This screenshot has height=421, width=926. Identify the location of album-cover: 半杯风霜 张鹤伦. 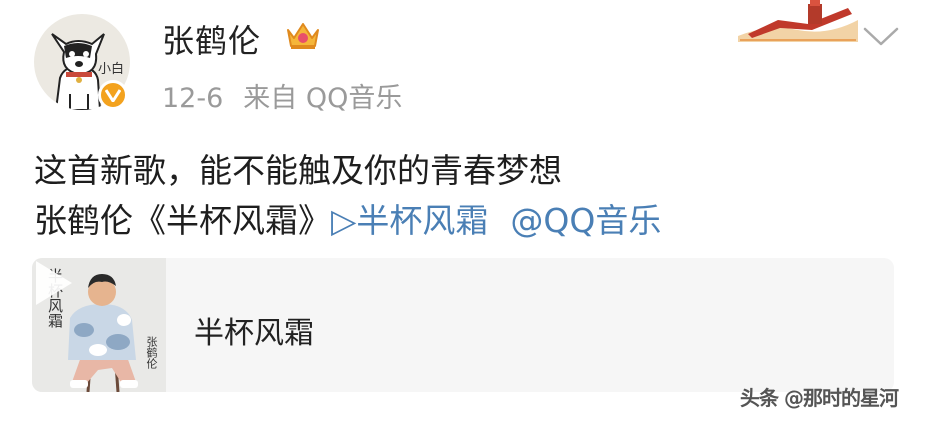
(99, 325).